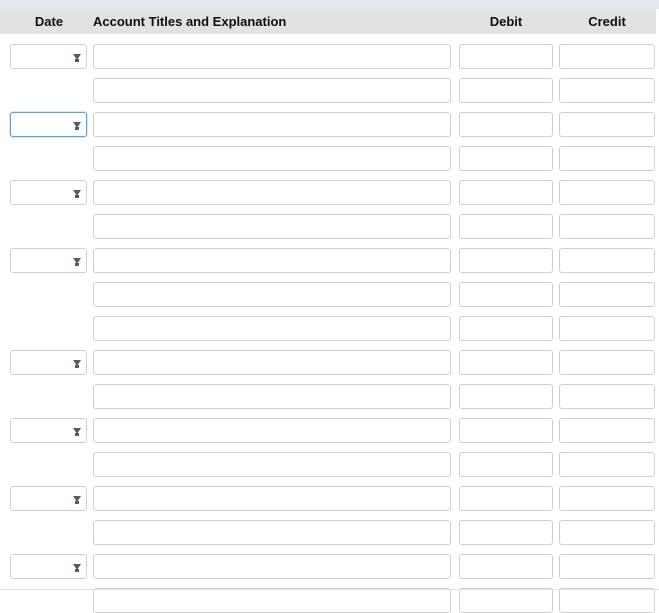 This screenshot has width=659, height=613. What do you see at coordinates (506, 21) in the screenshot?
I see `column-header-debit: Debit` at bounding box center [506, 21].